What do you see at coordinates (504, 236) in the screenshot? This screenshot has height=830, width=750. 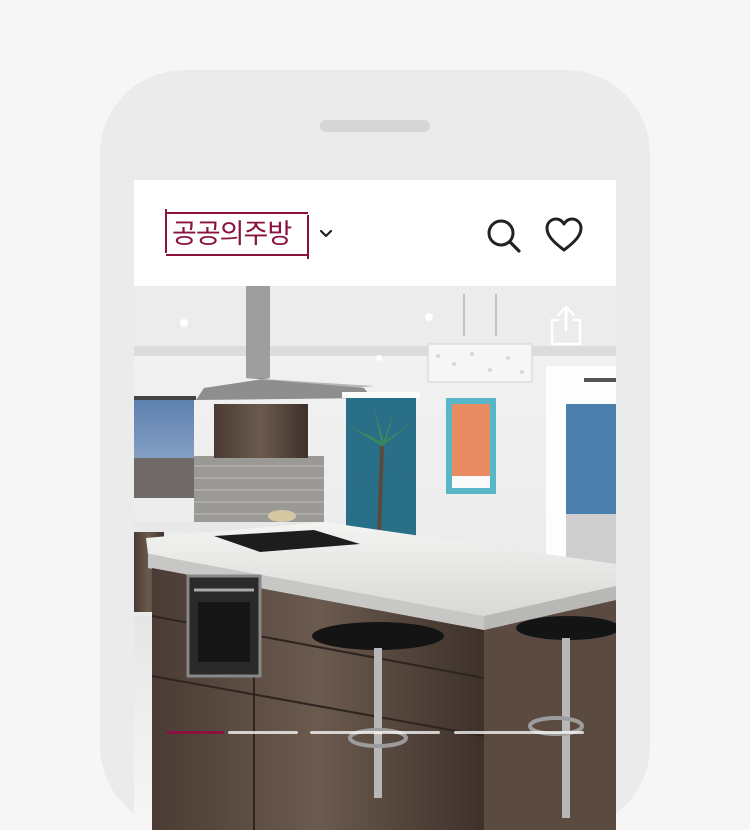 I see `search-icon` at bounding box center [504, 236].